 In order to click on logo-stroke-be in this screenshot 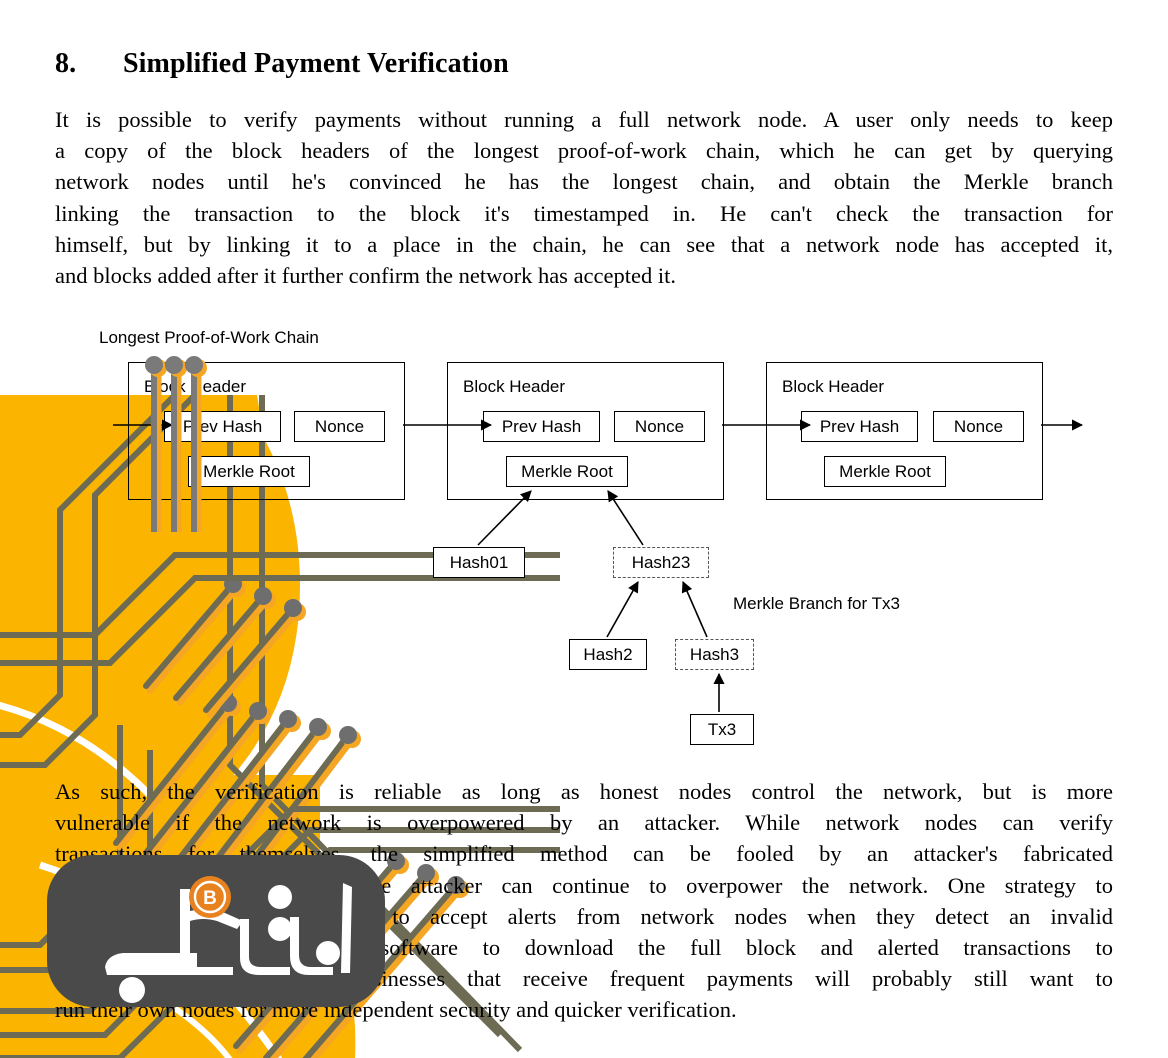, I will do `click(151, 964)`.